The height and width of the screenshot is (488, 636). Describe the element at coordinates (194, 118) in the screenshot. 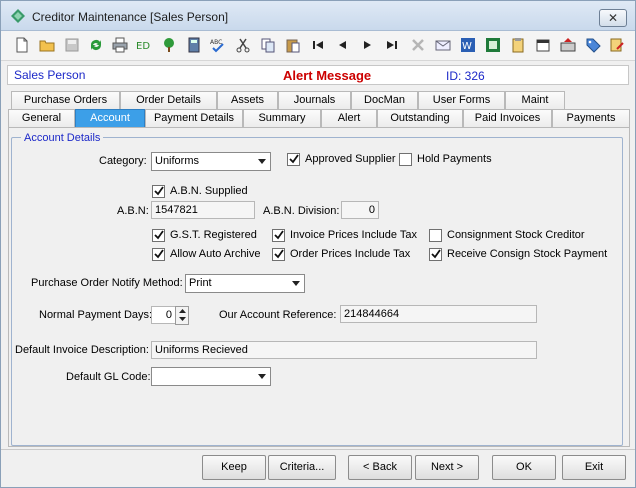

I see `tab-payment-details: Payment Details` at that location.